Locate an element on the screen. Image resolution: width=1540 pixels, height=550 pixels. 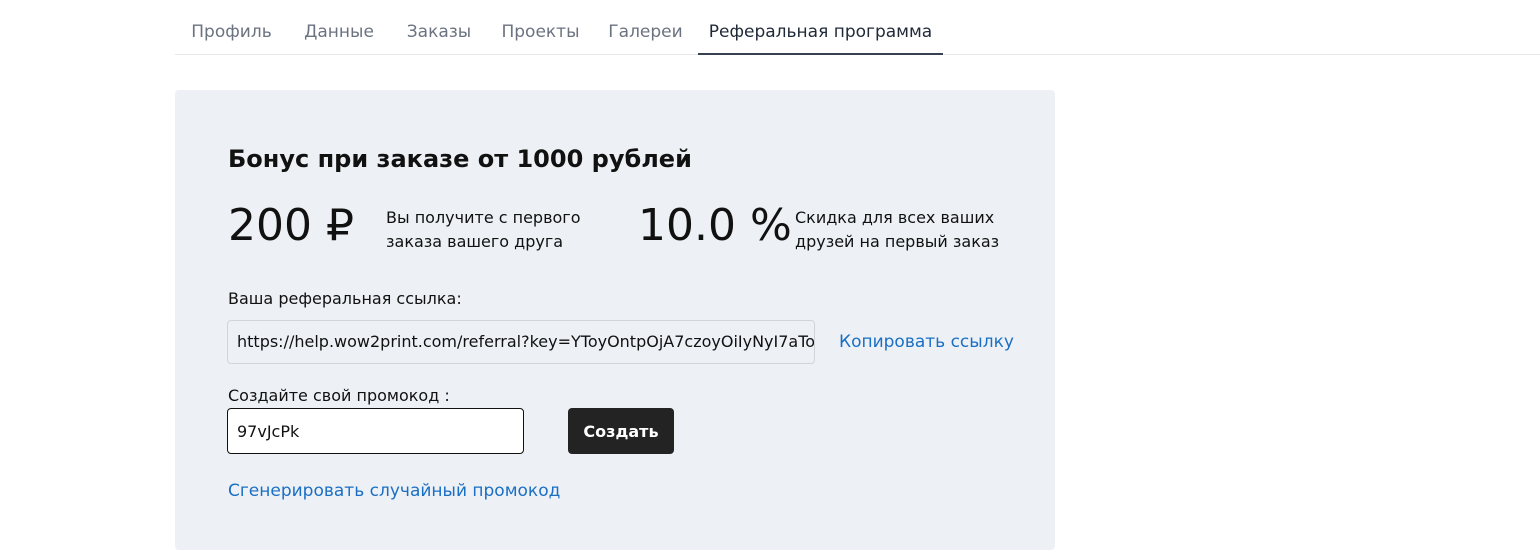
bonus-description-line2: заказа вашего друга is located at coordinates (475, 241).